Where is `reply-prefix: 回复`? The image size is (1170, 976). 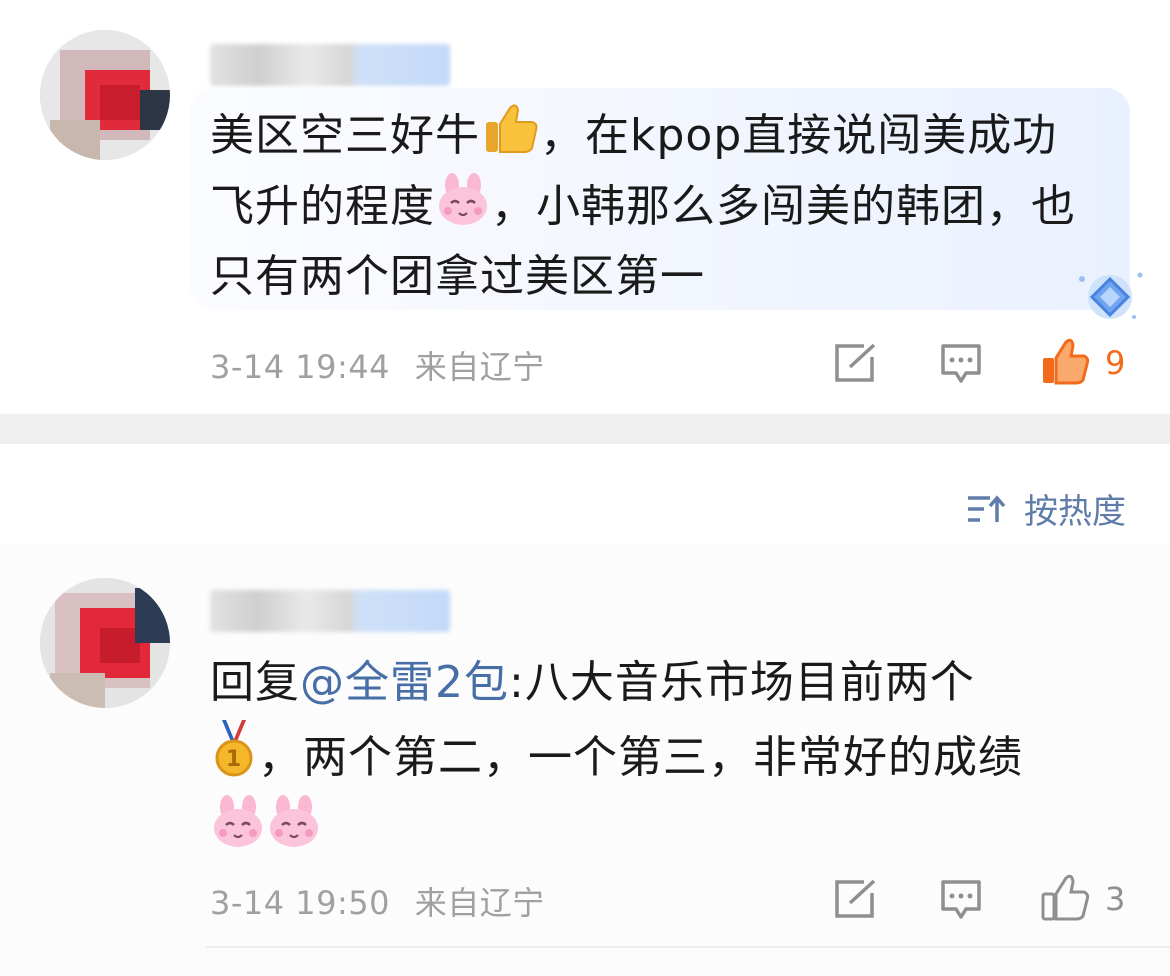 reply-prefix: 回复 is located at coordinates (255, 682).